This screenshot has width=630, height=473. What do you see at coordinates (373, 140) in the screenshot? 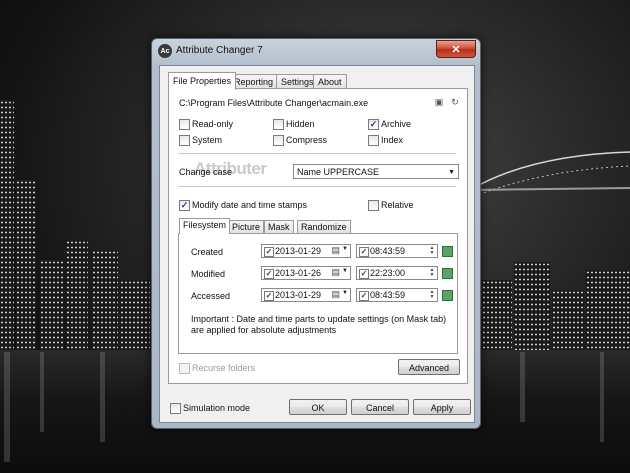
I see `index-checkbox` at bounding box center [373, 140].